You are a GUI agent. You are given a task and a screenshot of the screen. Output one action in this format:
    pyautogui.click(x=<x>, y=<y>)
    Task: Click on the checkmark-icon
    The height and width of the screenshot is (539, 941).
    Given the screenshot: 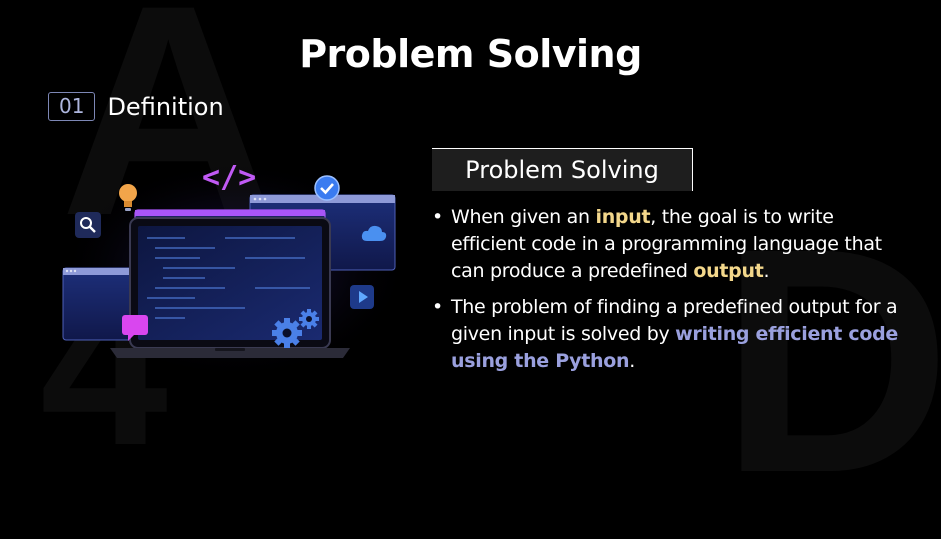 What is the action you would take?
    pyautogui.click(x=327, y=188)
    